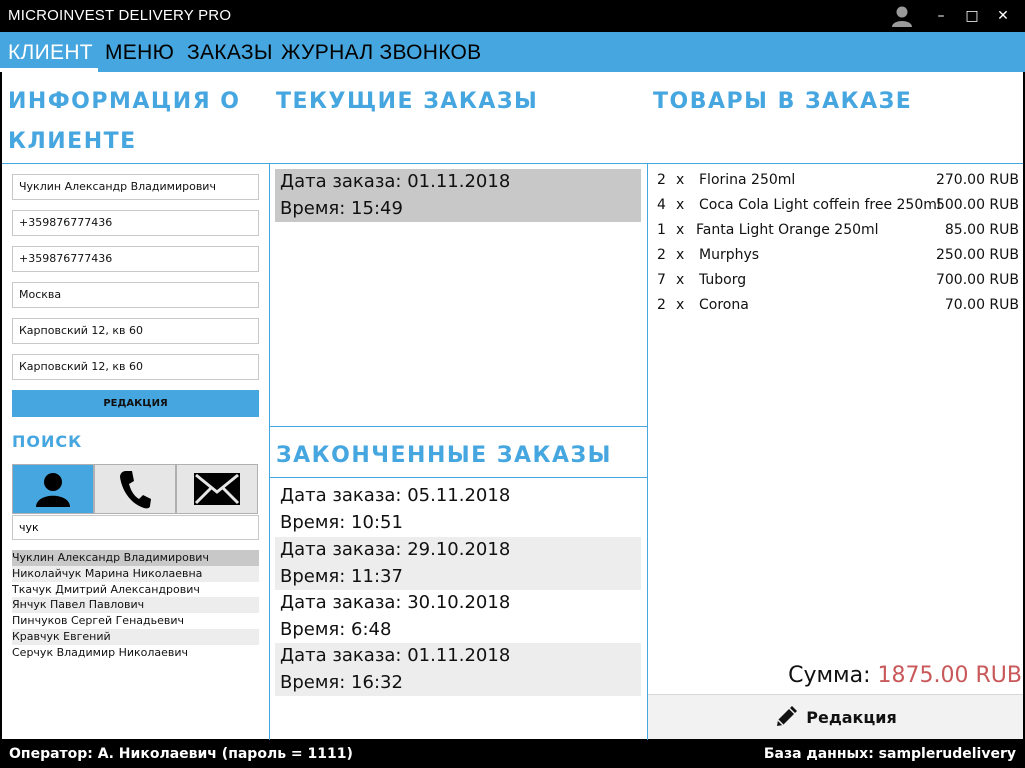 The height and width of the screenshot is (768, 1025). I want to click on item-name: Coca Cola Light coffein free 250ml, so click(820, 205).